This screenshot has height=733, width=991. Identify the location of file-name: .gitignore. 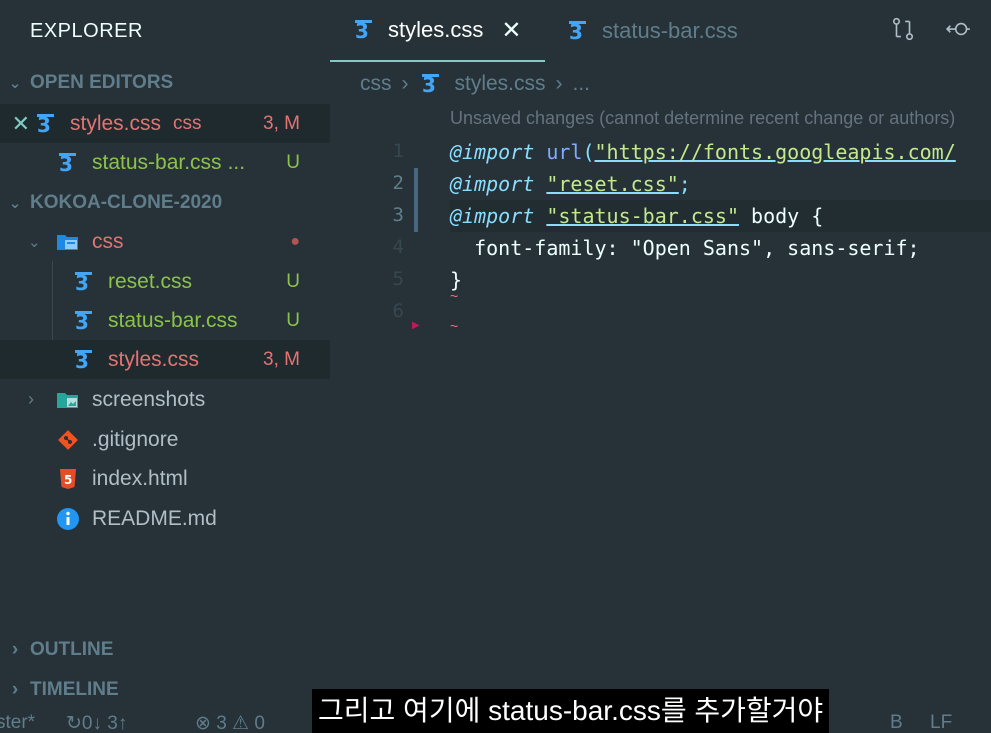
(135, 439).